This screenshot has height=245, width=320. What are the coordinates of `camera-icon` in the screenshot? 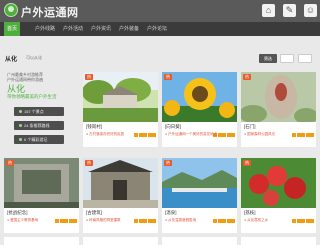 It's located at (20, 140).